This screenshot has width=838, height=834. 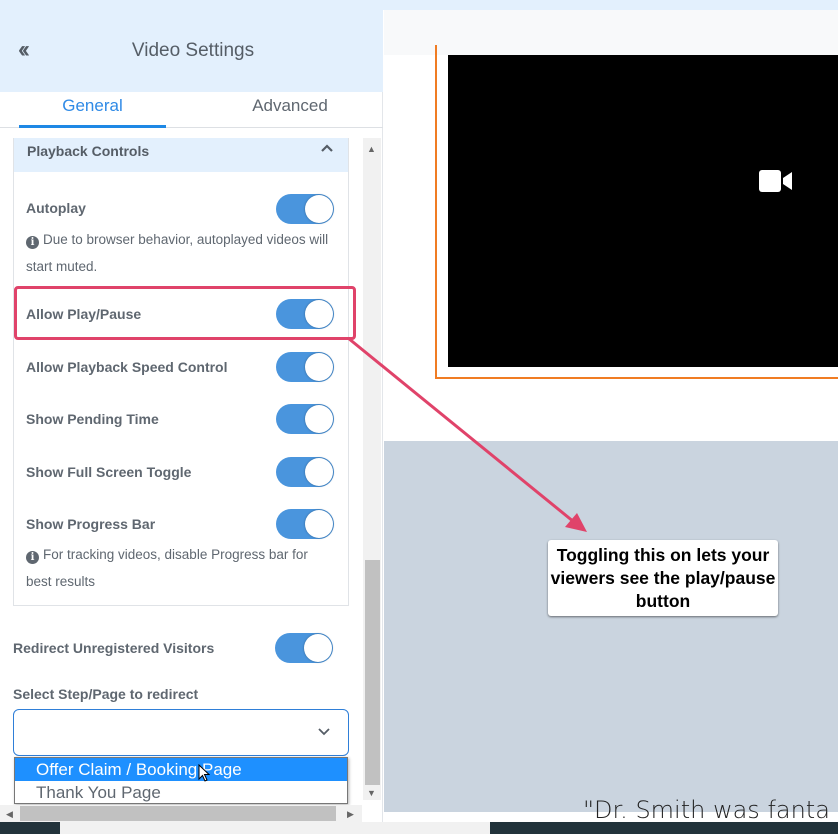 I want to click on pending-time-toggle, so click(x=305, y=419).